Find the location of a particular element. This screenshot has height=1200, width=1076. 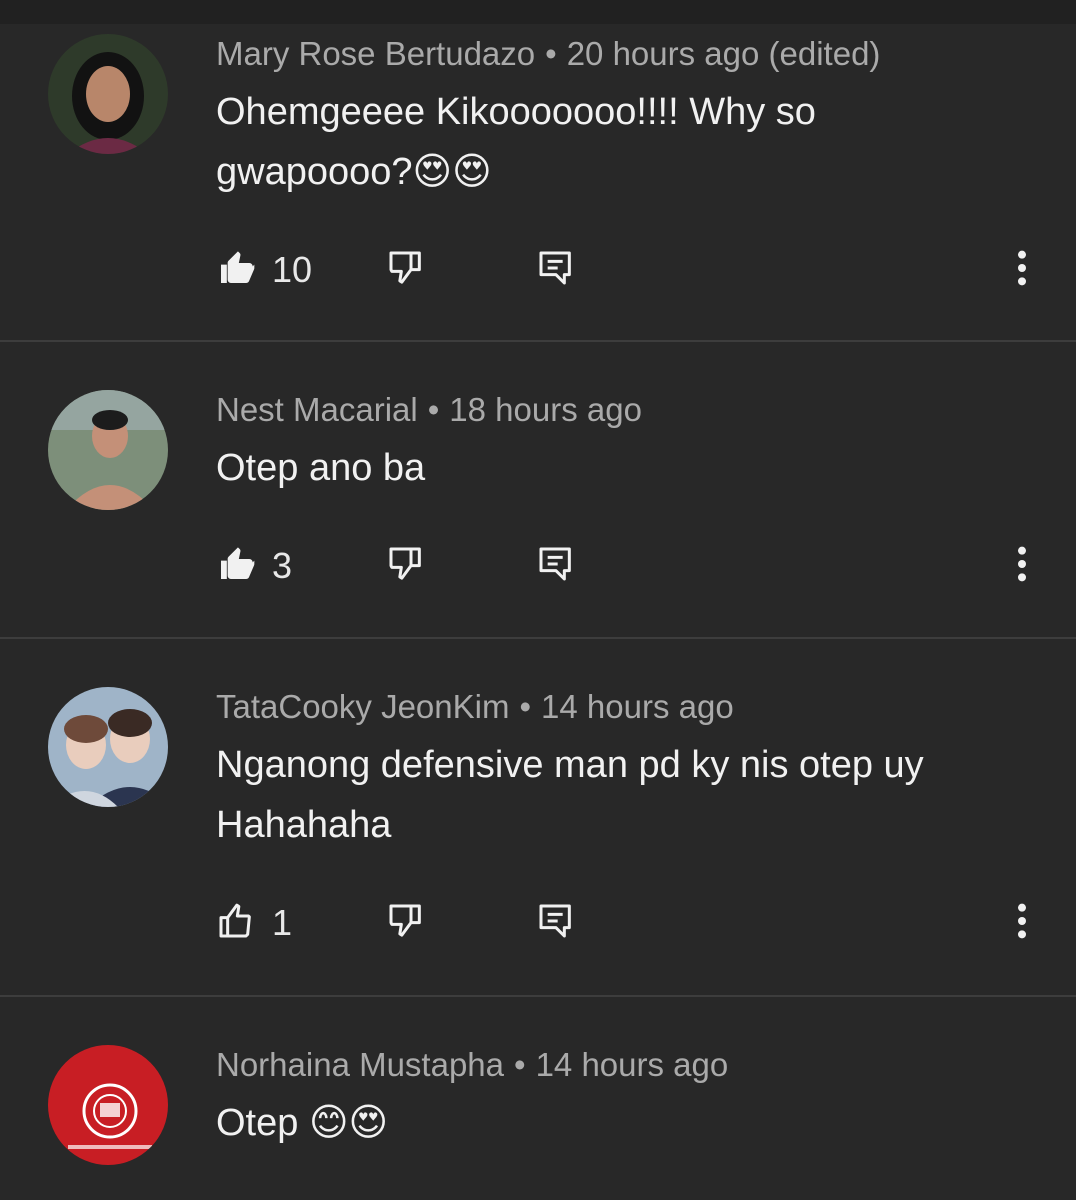

comment-text-line: Hahahaha is located at coordinates (304, 825).